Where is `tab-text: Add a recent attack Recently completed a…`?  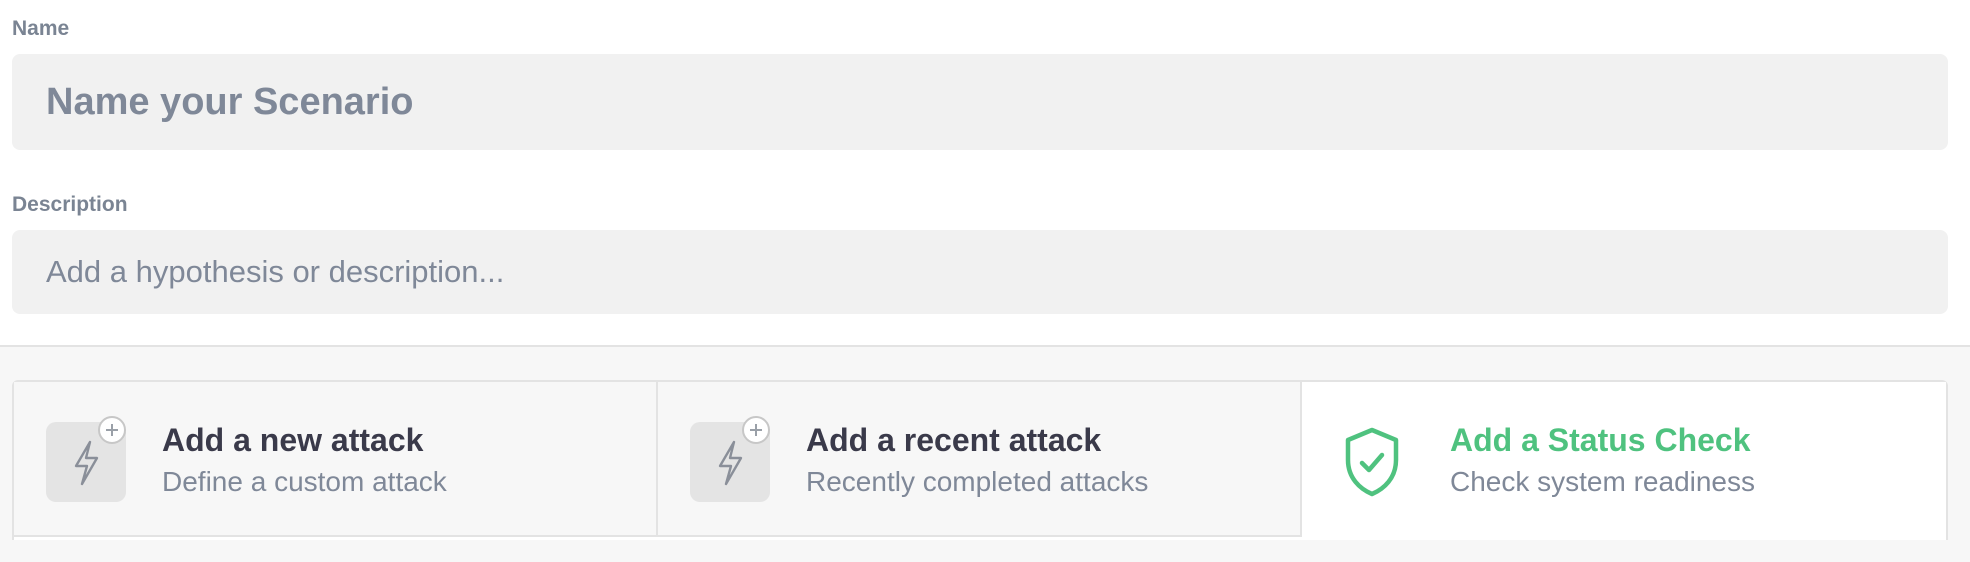
tab-text: Add a recent attack Recently completed a… is located at coordinates (977, 461).